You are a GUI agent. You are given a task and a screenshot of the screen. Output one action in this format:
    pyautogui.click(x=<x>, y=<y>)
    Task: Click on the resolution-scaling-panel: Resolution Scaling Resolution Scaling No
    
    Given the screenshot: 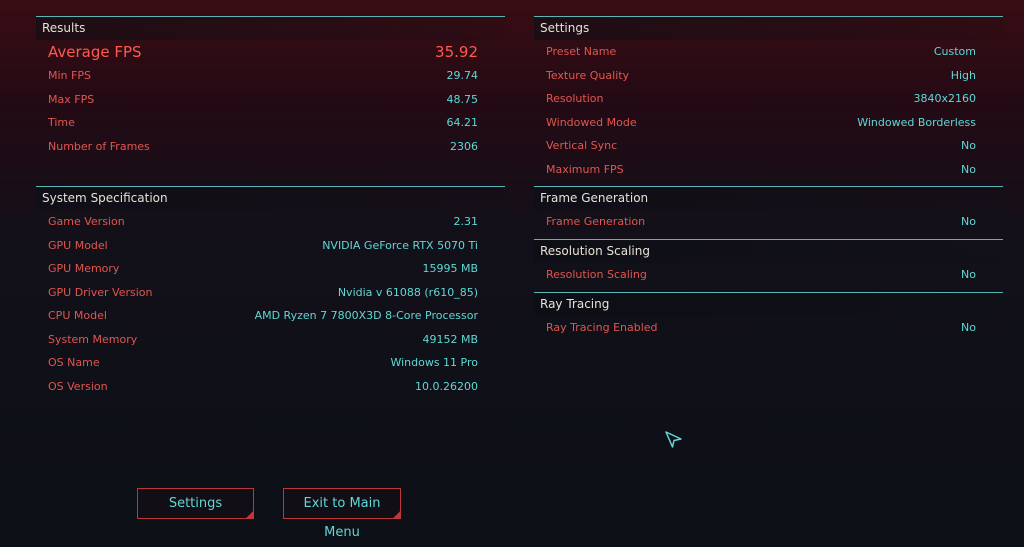 What is the action you would take?
    pyautogui.click(x=768, y=263)
    